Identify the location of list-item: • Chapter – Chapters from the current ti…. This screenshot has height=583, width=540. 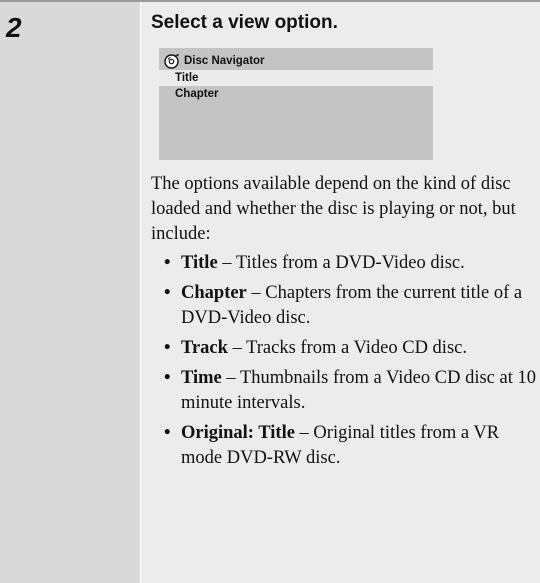
(343, 305).